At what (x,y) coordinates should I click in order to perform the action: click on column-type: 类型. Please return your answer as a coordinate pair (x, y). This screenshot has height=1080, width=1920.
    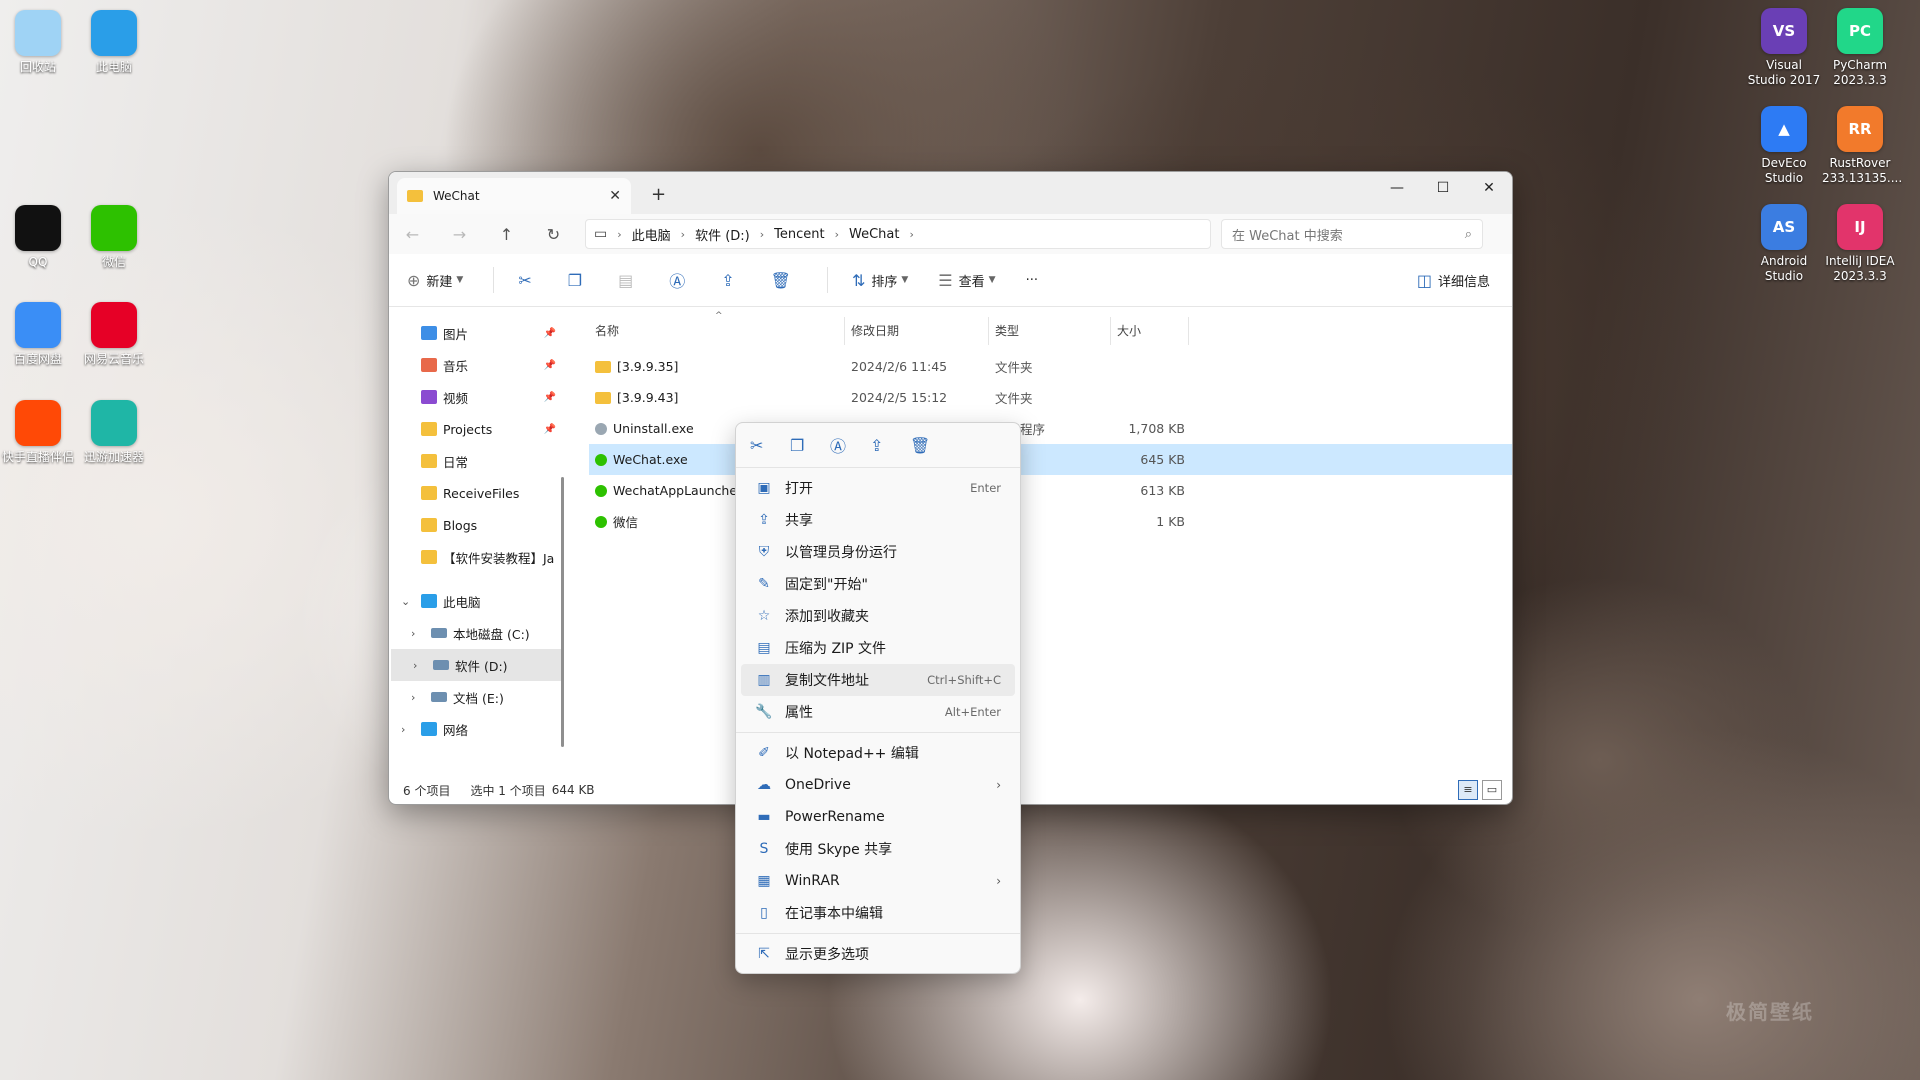
    Looking at the image, I should click on (1050, 331).